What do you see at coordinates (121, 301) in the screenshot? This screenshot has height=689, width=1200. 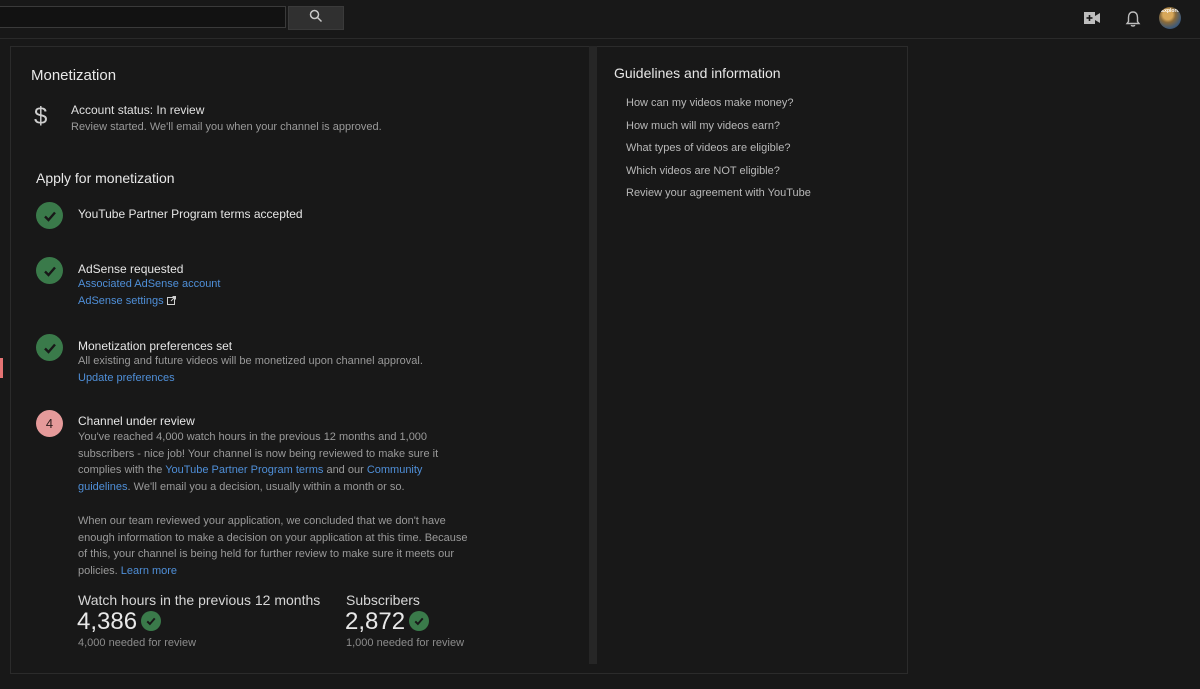 I see `adsense-settings-link: AdSense settings` at bounding box center [121, 301].